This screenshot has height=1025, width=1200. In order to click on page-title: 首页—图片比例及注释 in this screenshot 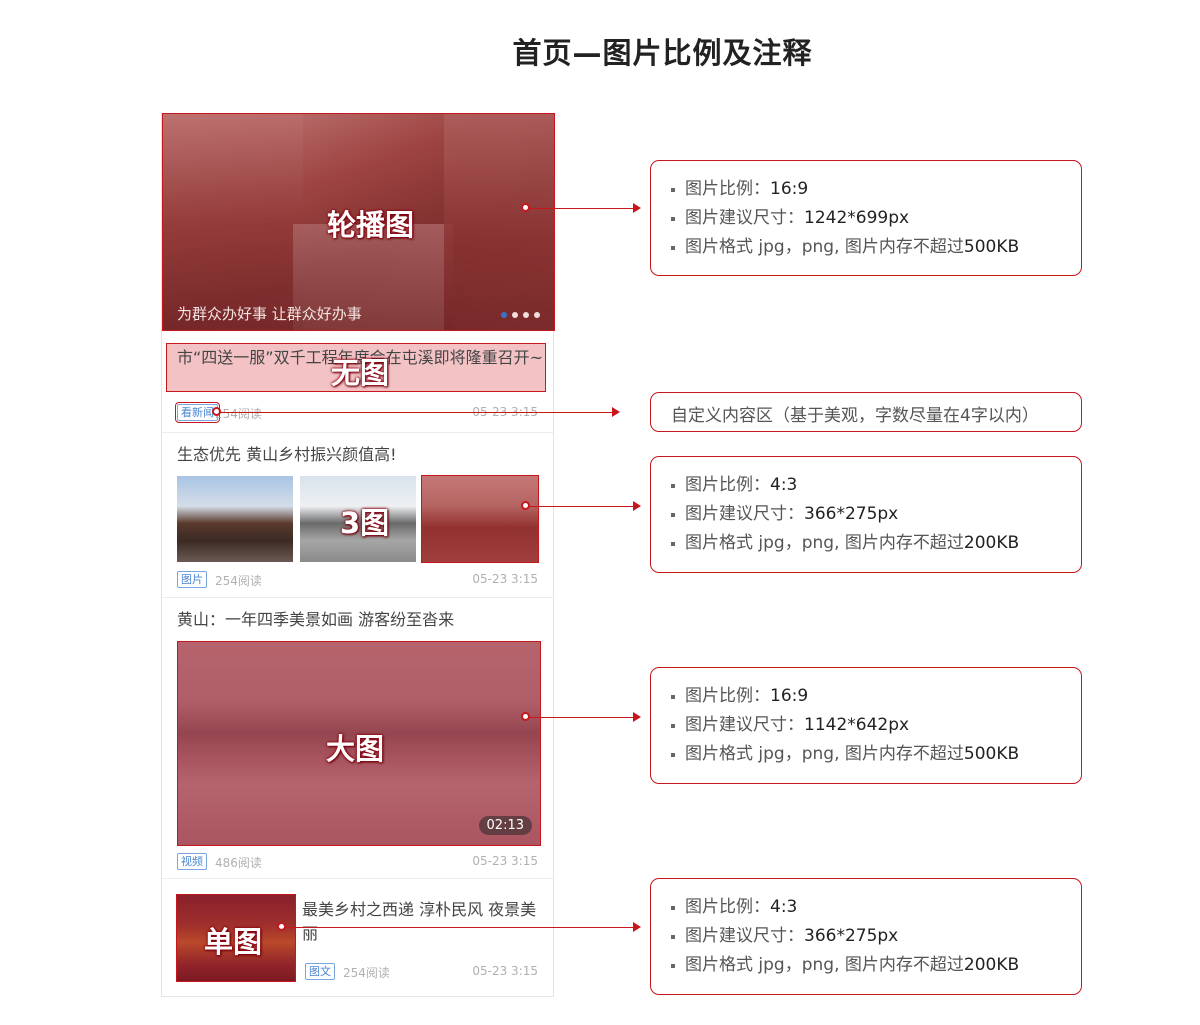, I will do `click(662, 53)`.